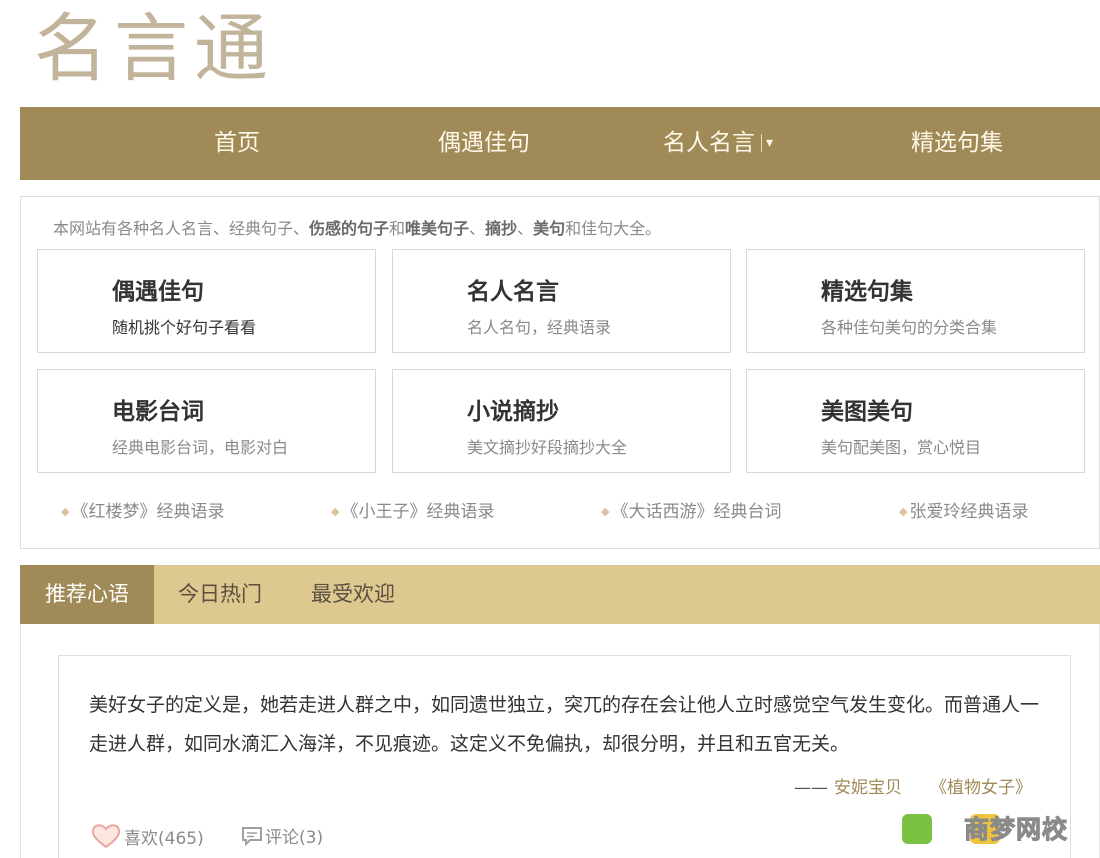  Describe the element at coordinates (1016, 830) in the screenshot. I see `watermark-text: 商梦网校` at that location.